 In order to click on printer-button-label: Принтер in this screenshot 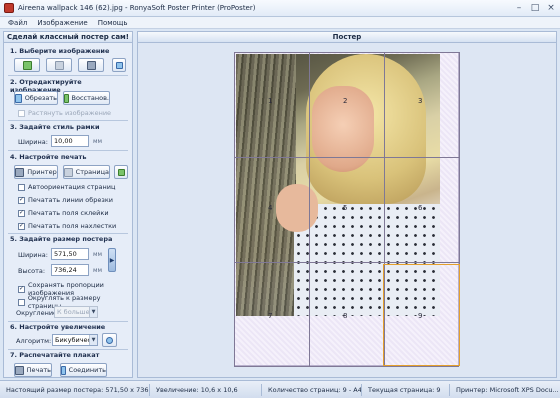, I will do `click(42, 172)`.